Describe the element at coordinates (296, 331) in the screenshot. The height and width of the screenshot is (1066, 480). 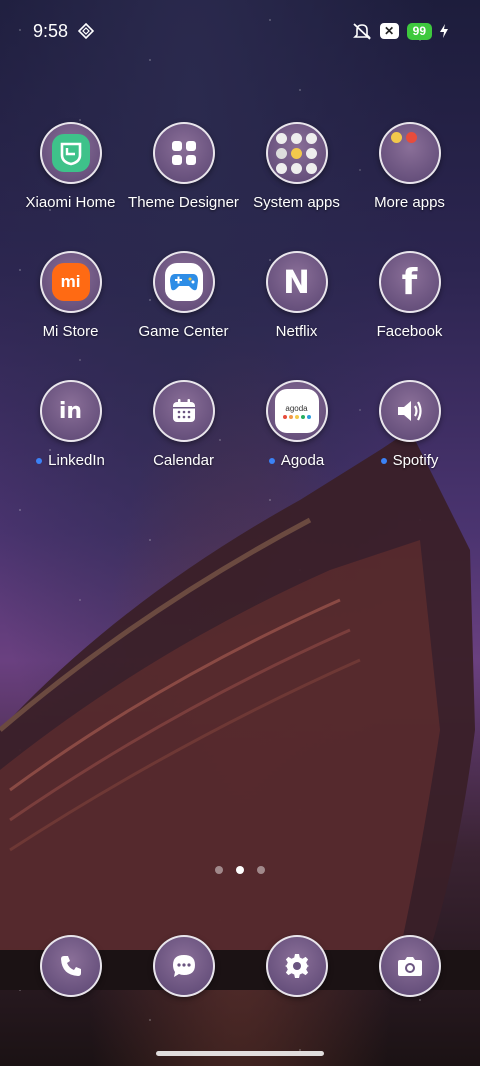
I see `app-label: Netflix` at that location.